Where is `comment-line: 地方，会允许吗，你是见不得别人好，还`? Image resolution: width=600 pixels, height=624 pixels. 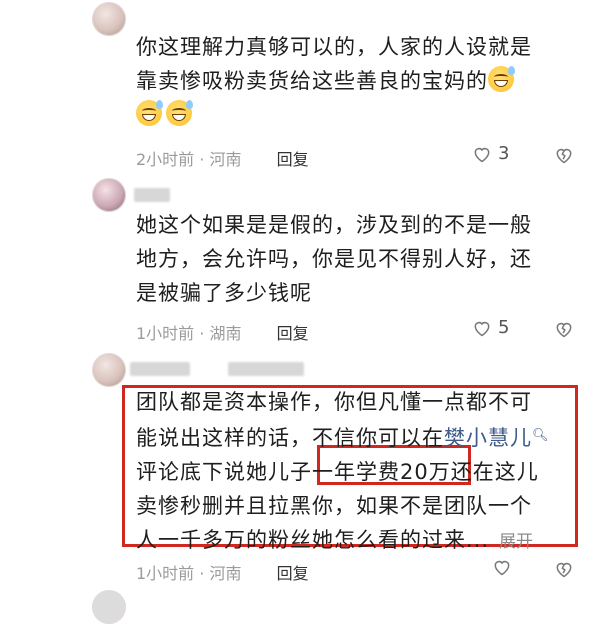 comment-line: 地方，会允许吗，你是见不得别人好，还 is located at coordinates (334, 259).